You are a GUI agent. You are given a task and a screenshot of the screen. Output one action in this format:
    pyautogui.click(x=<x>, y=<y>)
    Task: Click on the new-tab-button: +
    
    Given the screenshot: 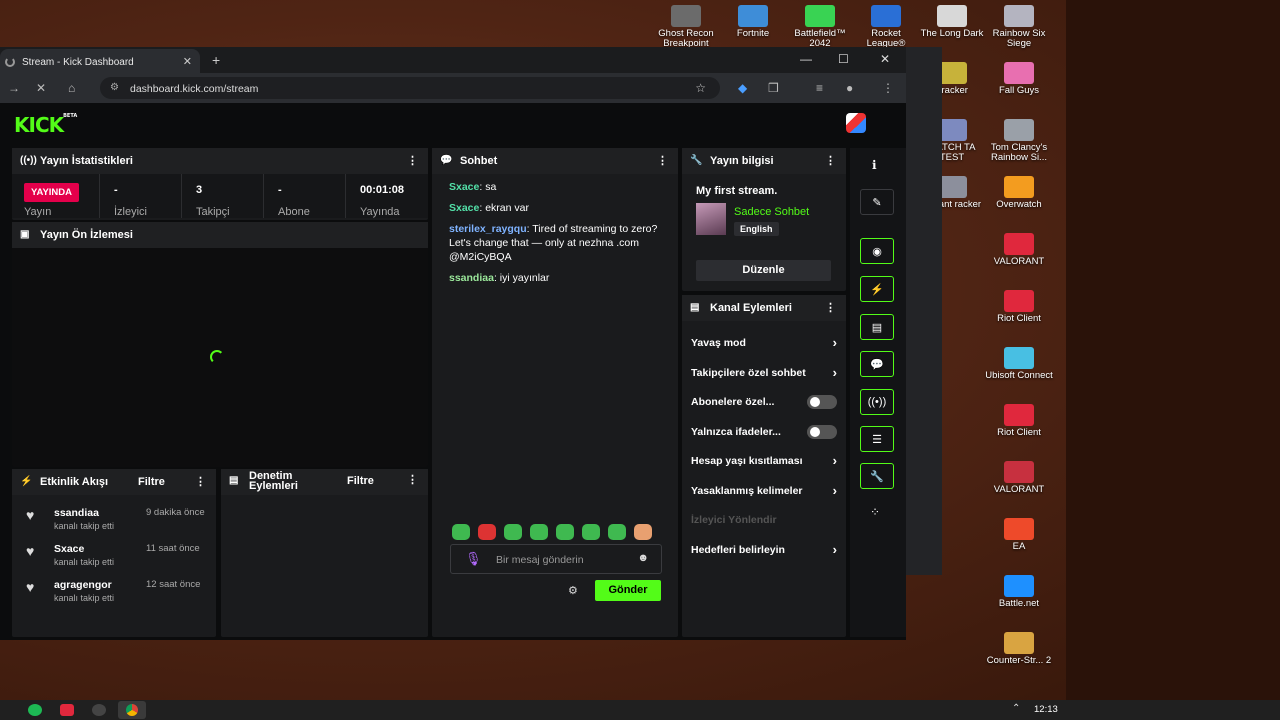 What is the action you would take?
    pyautogui.click(x=216, y=60)
    